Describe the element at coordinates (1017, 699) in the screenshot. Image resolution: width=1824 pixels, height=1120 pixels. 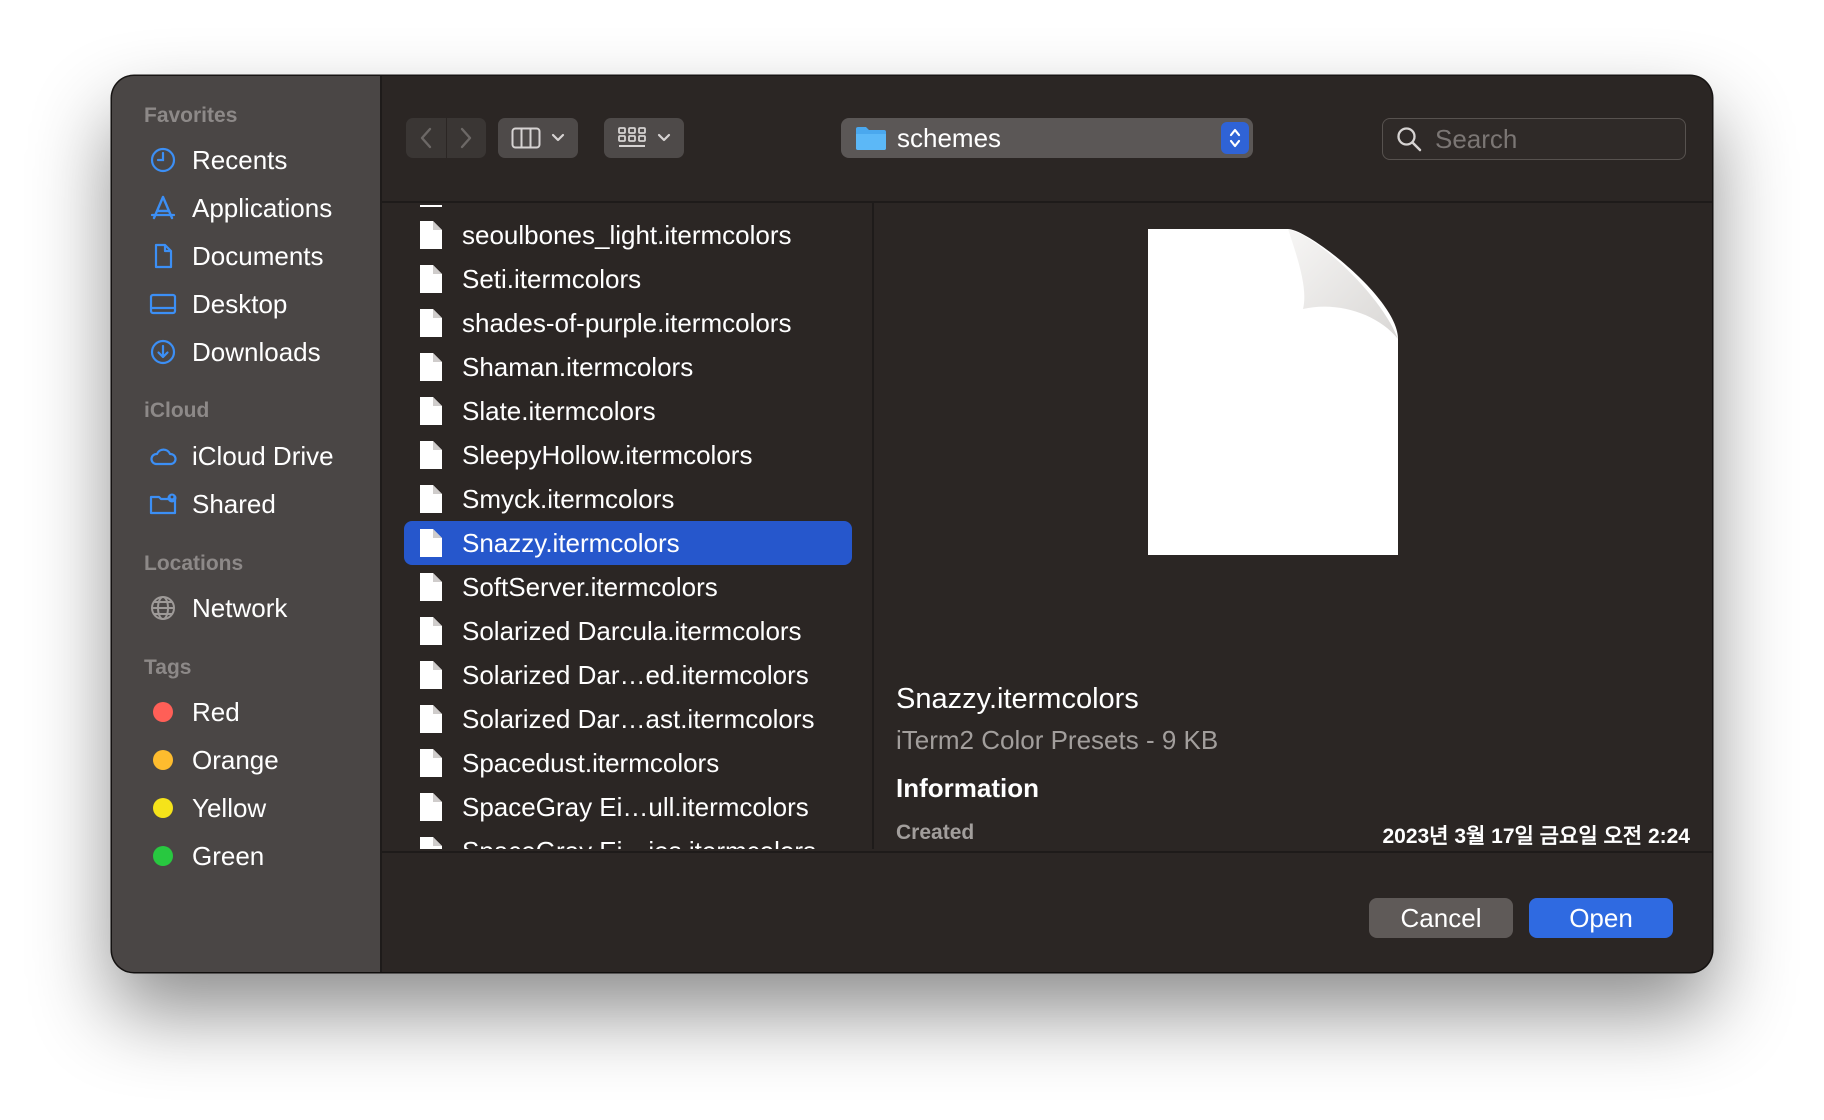
I see `preview-file-name: Snazzy.itermcolors` at that location.